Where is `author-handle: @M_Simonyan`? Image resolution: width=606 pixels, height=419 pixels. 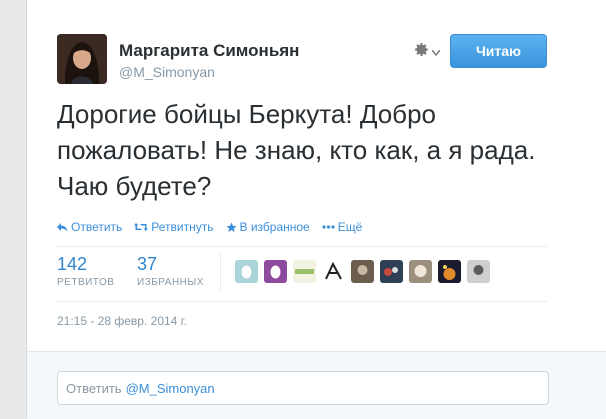
author-handle: @M_Simonyan is located at coordinates (167, 72).